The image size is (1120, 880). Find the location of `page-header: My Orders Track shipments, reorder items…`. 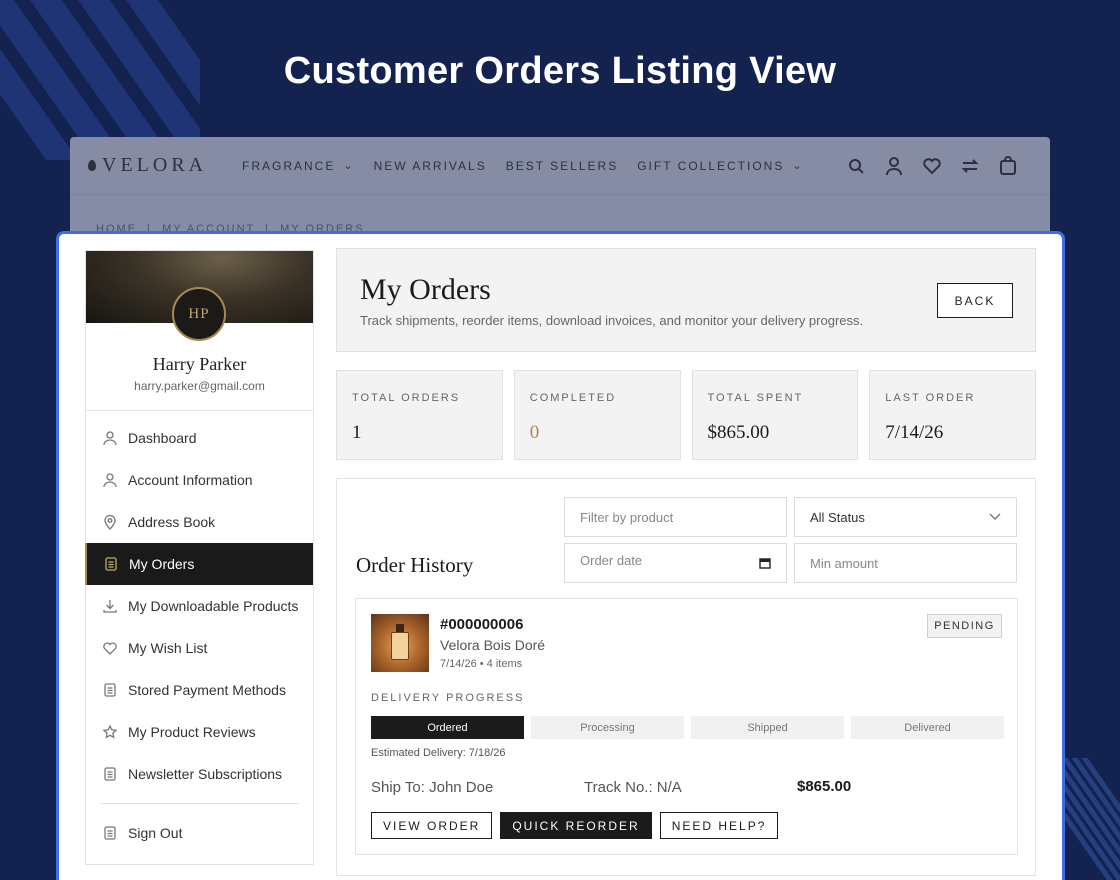

page-header: My Orders Track shipments, reorder items… is located at coordinates (686, 300).